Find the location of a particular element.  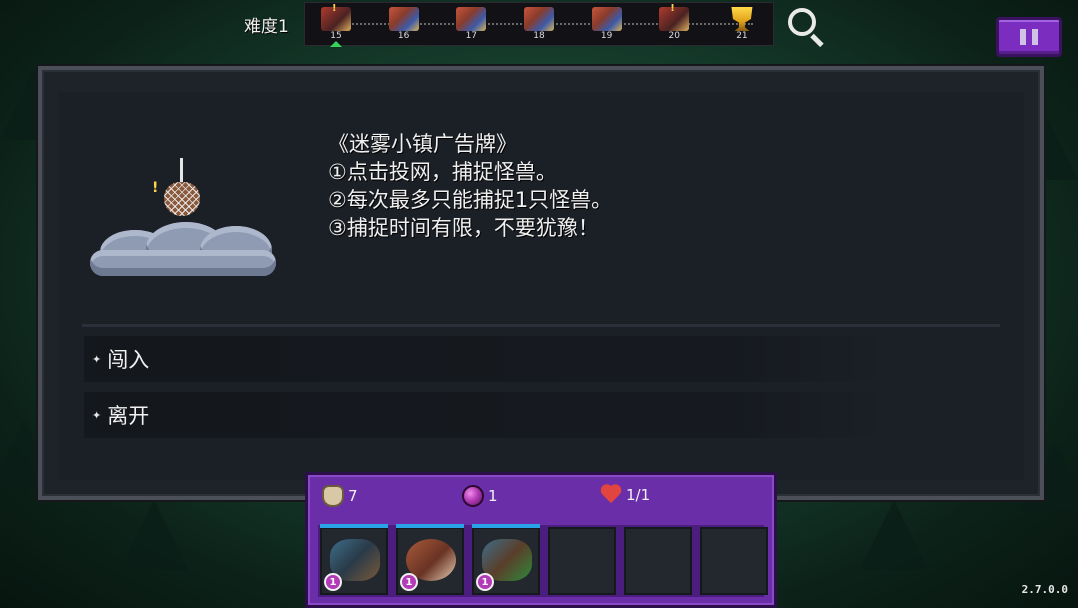

pause-button is located at coordinates (1029, 37).